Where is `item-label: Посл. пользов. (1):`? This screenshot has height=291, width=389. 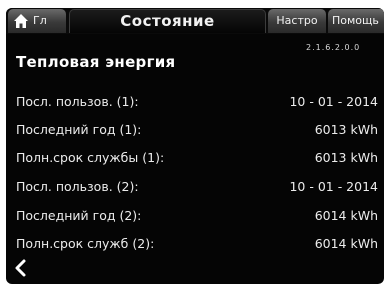 item-label: Посл. пользов. (1): is located at coordinates (77, 101).